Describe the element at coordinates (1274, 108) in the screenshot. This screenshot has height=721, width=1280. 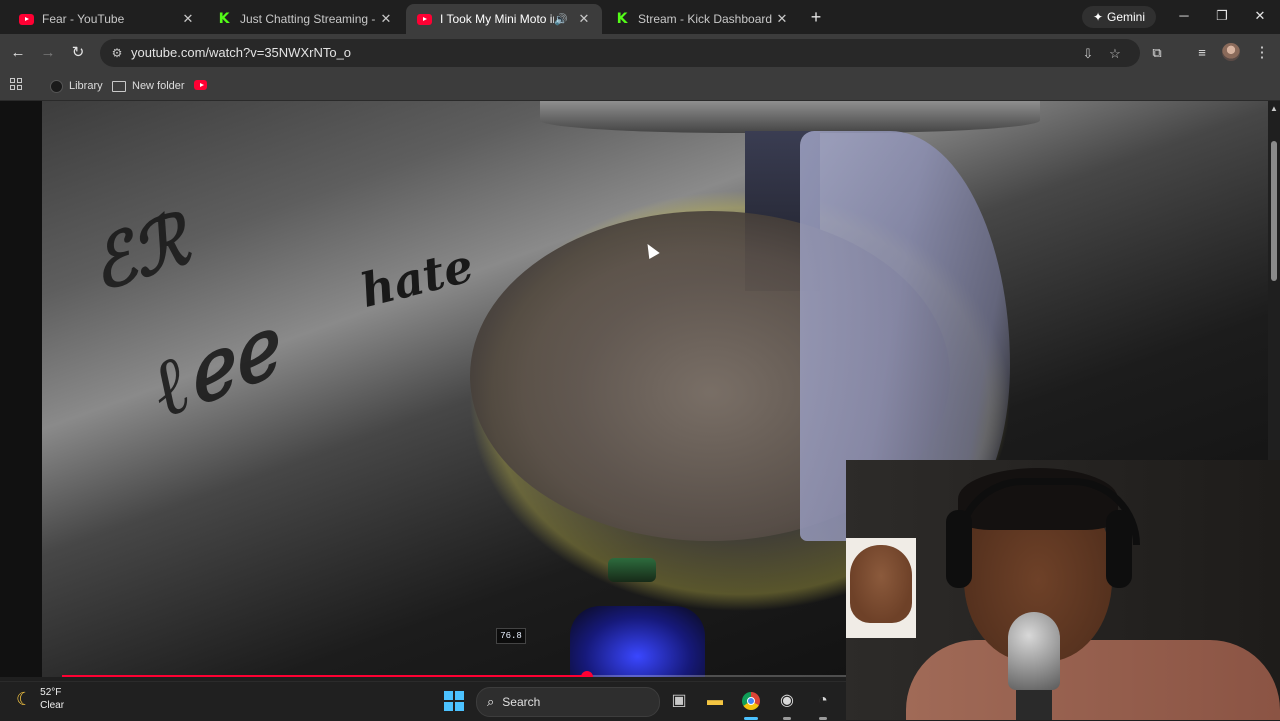
I see `scroll-up-icon: ▲` at that location.